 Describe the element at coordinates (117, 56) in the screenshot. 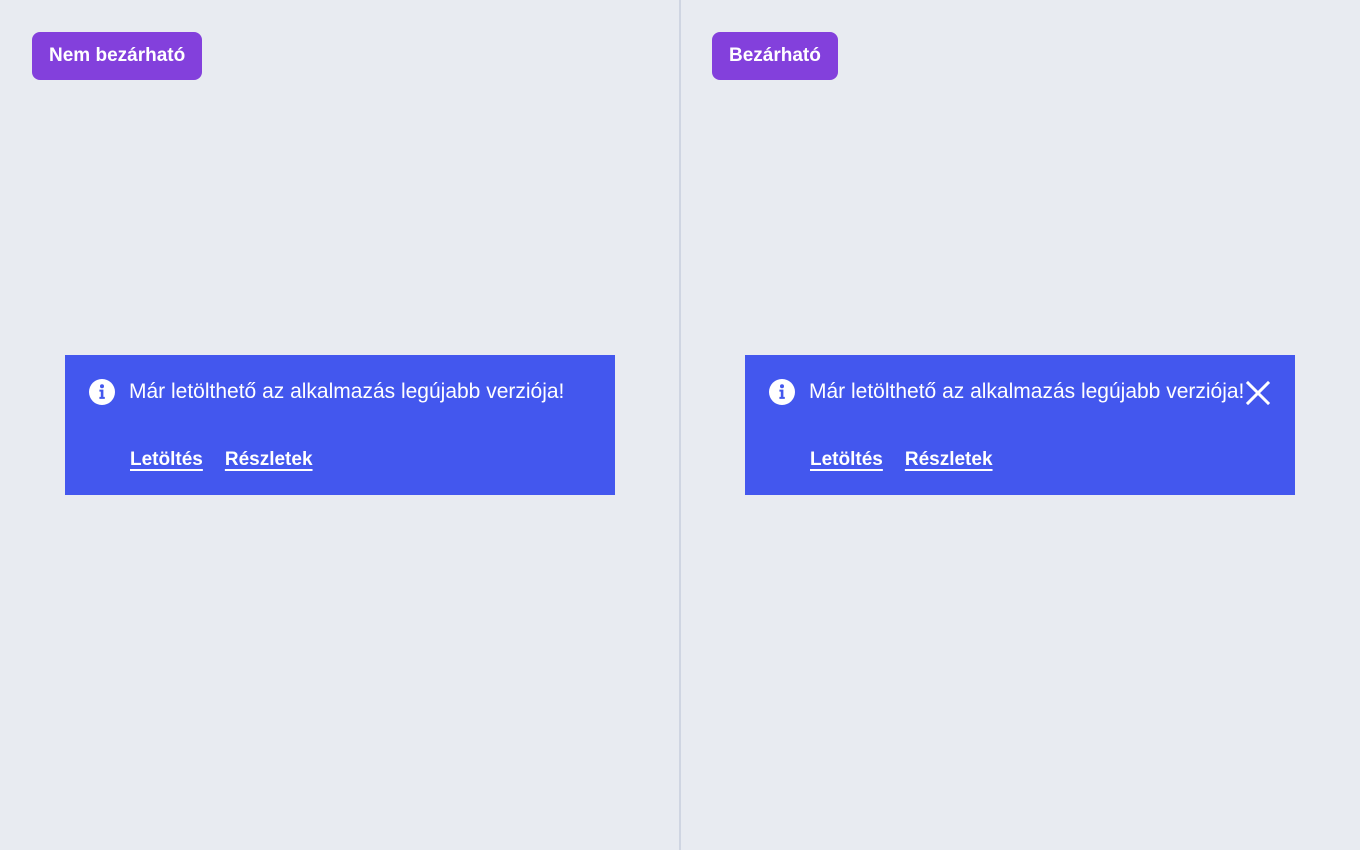

I see `variant-tag: Nem bezárható` at that location.